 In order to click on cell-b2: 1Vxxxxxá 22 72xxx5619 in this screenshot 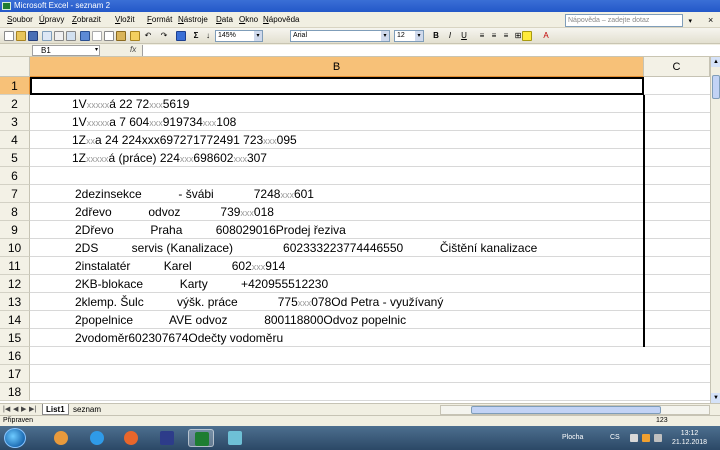, I will do `click(130, 104)`.